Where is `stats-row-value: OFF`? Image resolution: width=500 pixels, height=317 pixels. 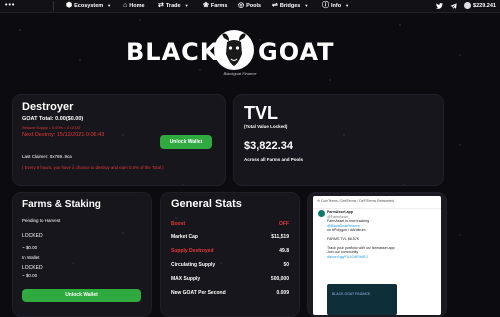
stats-row-value: OFF is located at coordinates (284, 224).